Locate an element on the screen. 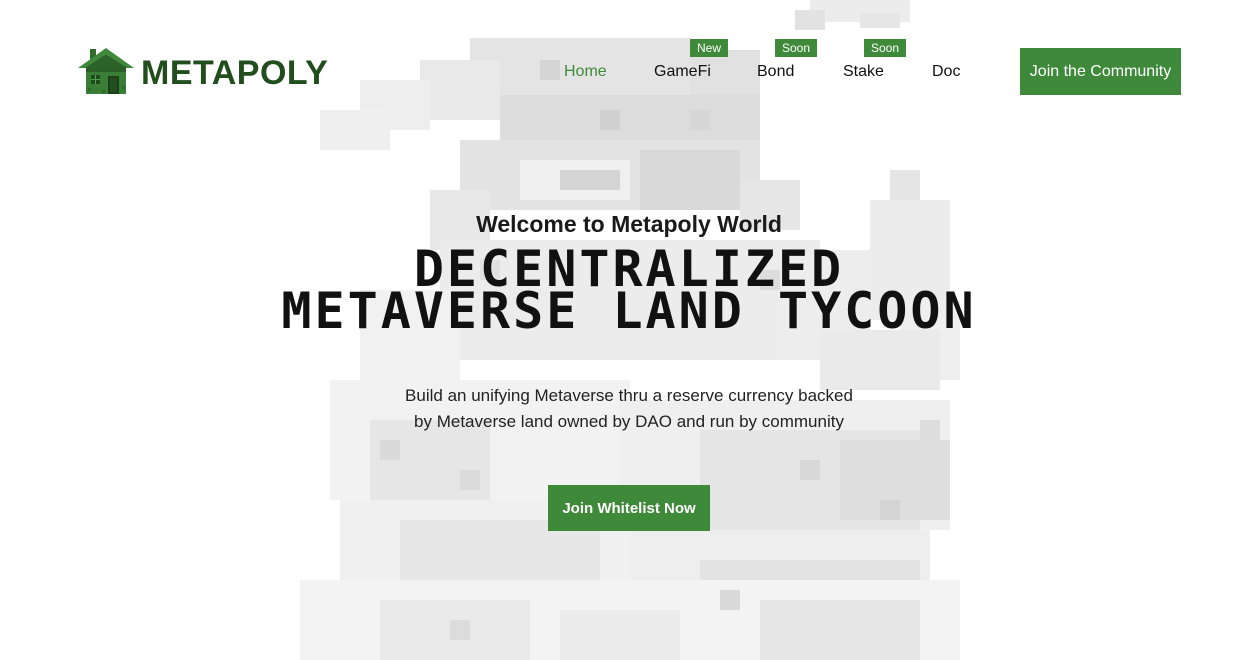 The height and width of the screenshot is (660, 1258). badge-soon-stake: Soon is located at coordinates (885, 48).